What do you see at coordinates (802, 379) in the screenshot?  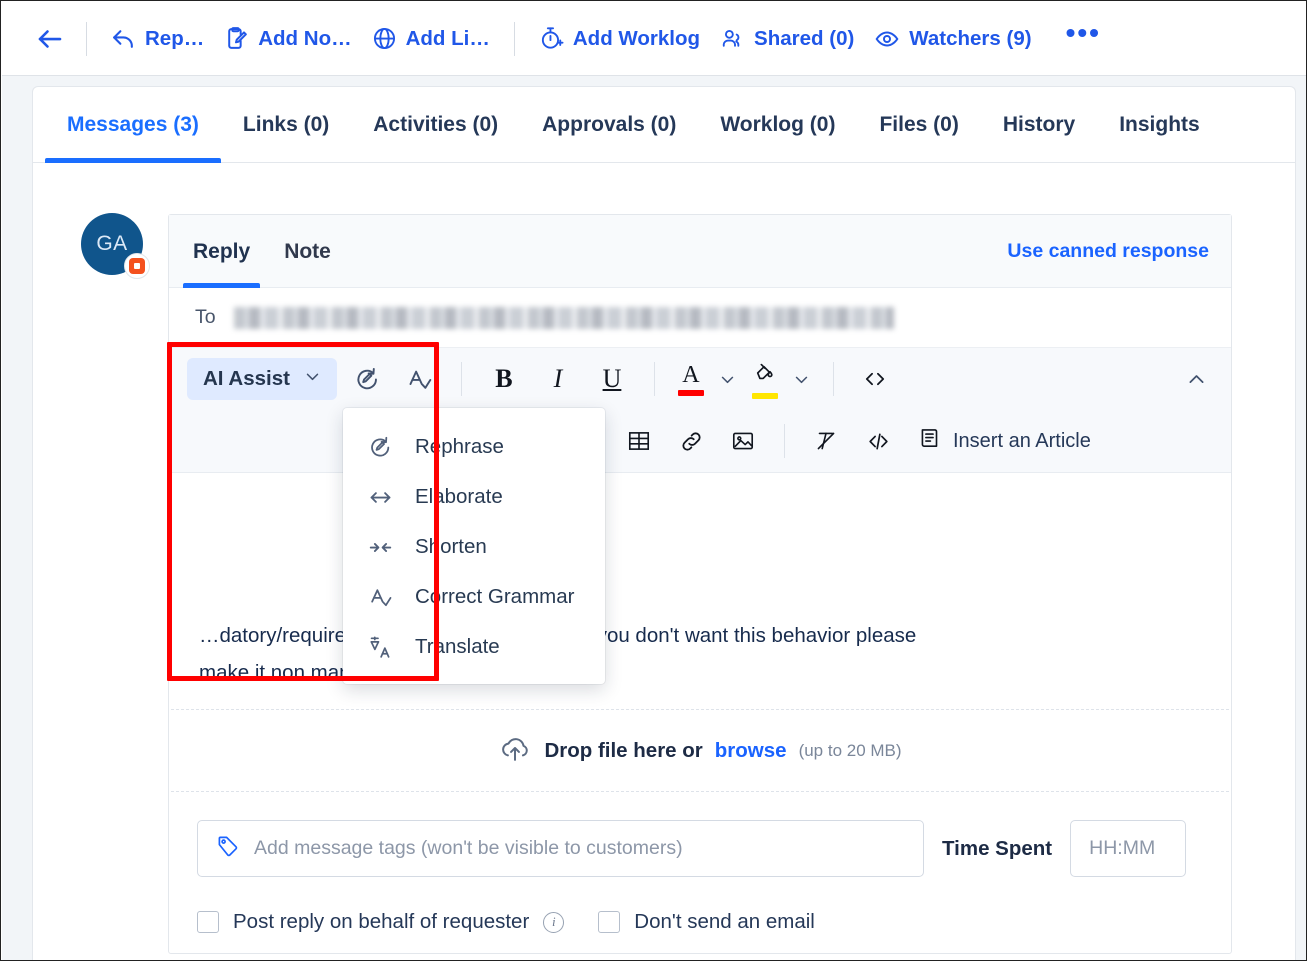 I see `highlight-color-dropdown` at bounding box center [802, 379].